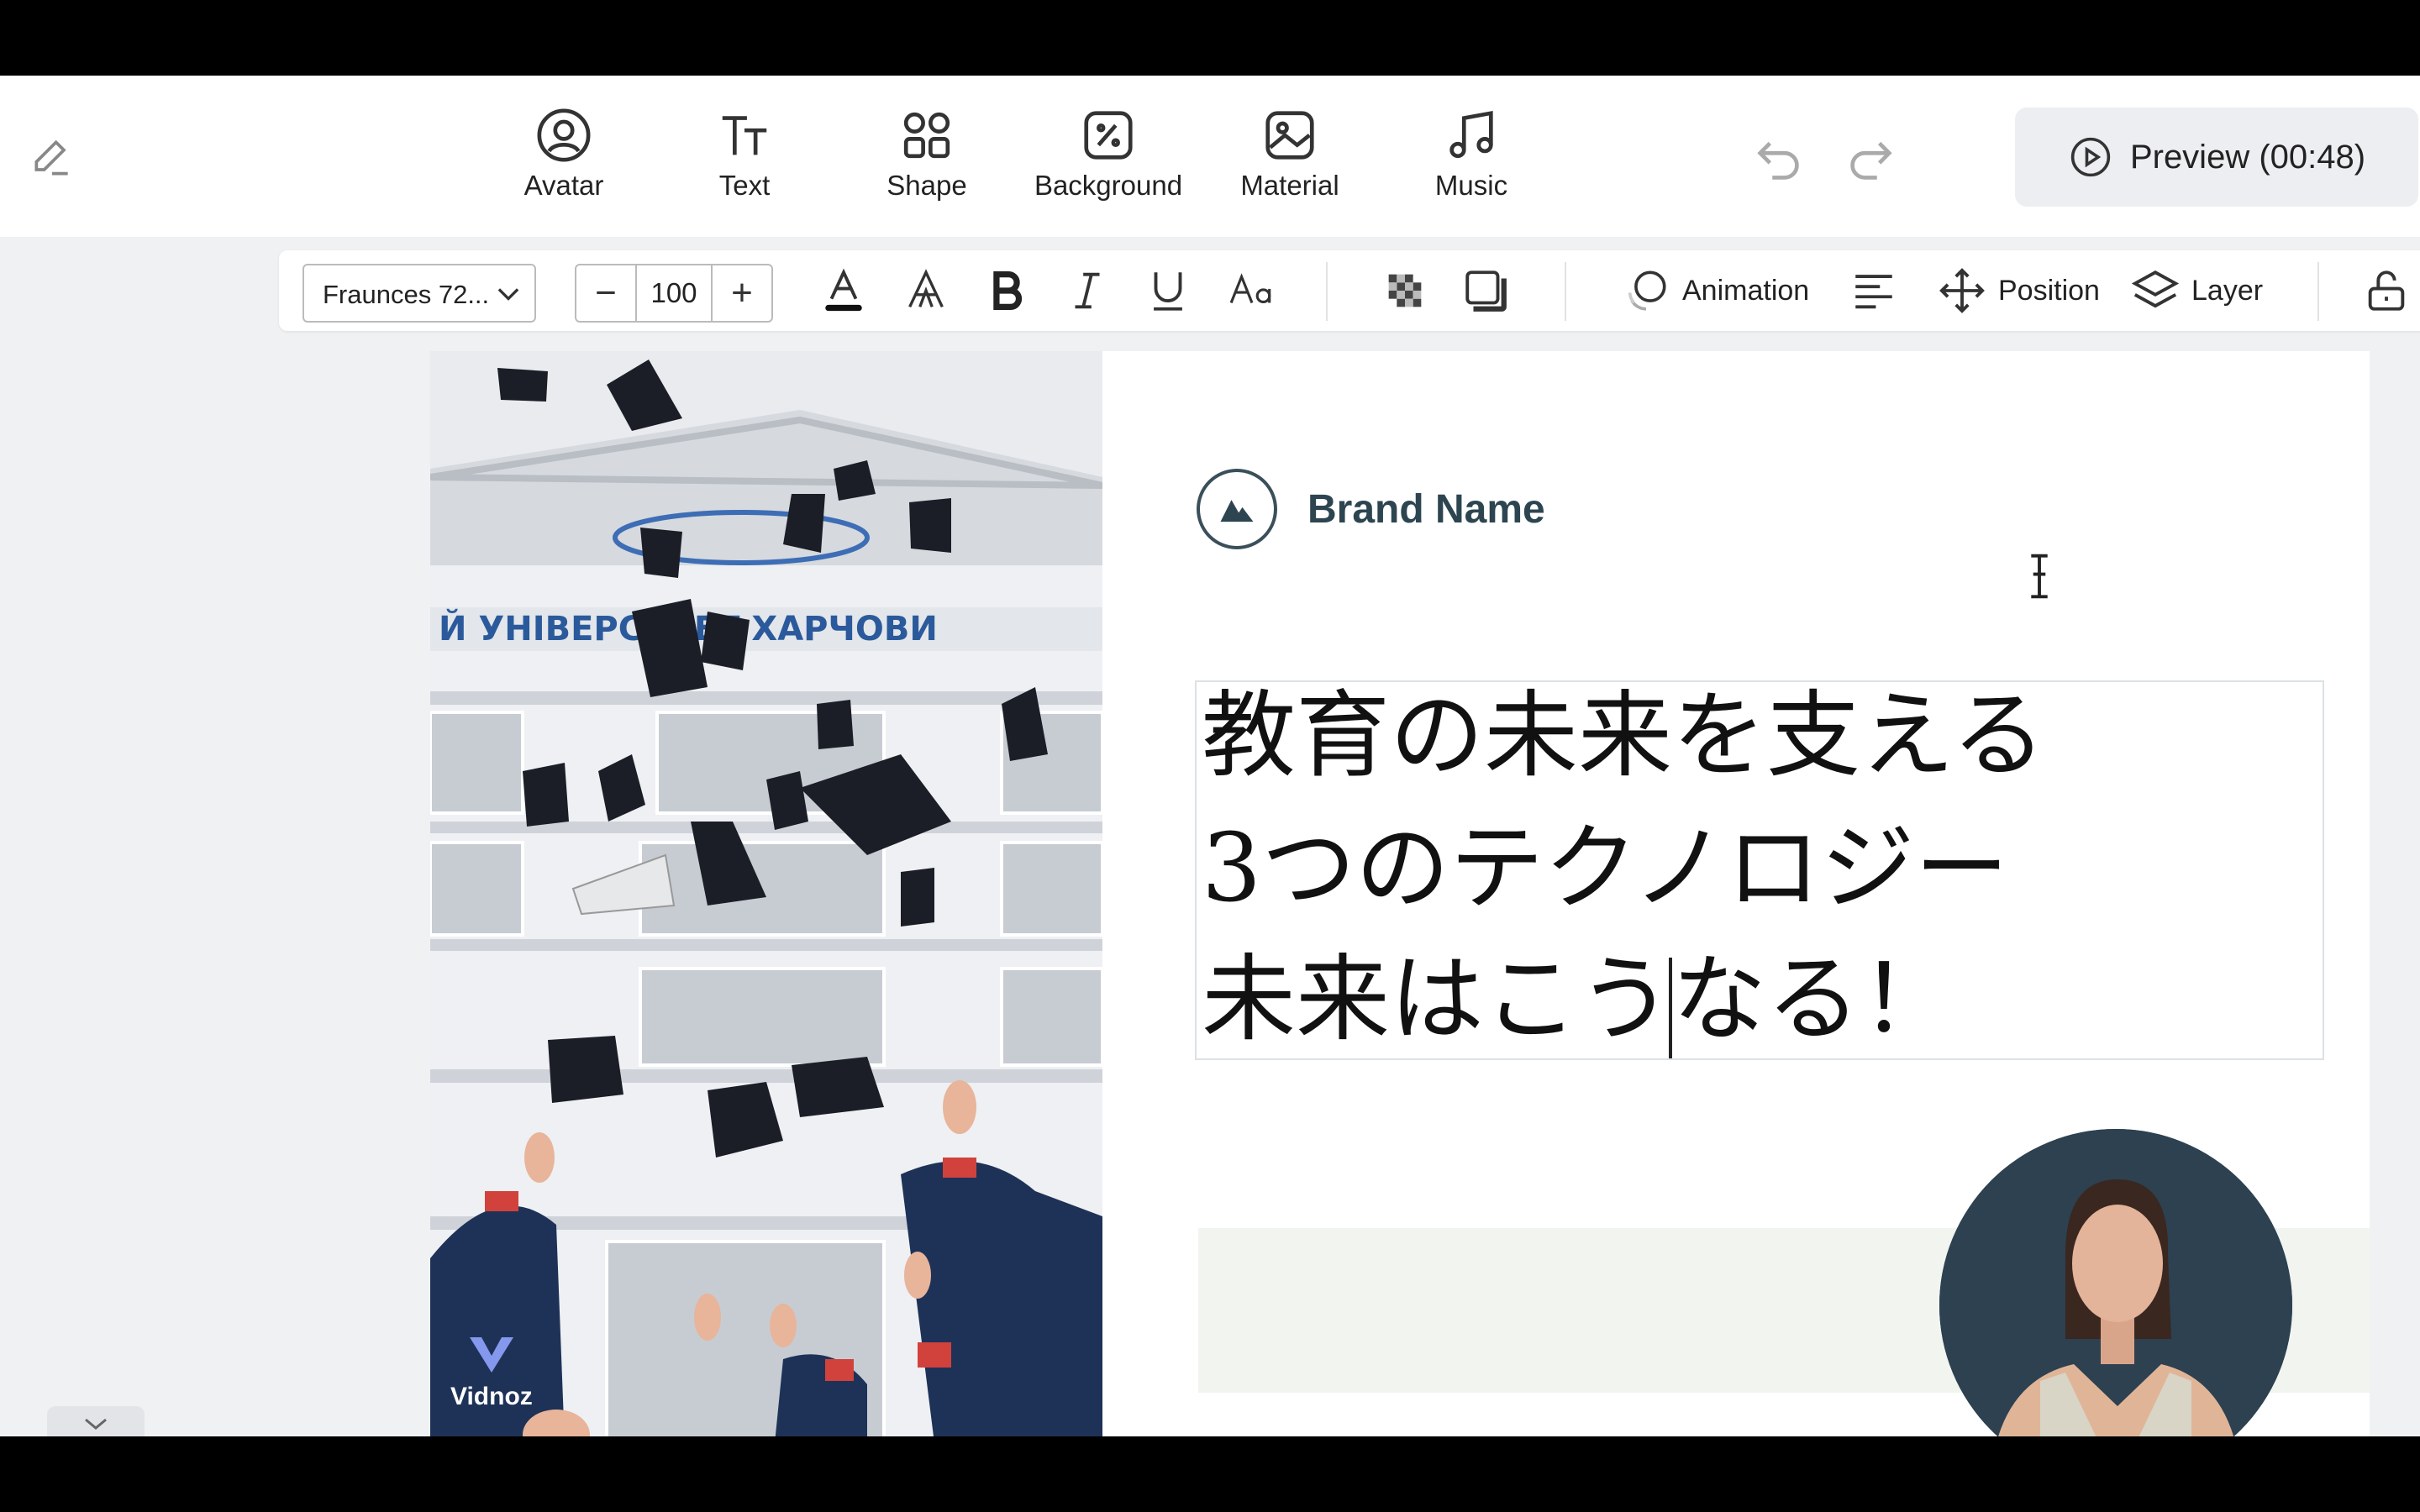  What do you see at coordinates (563, 185) in the screenshot?
I see `tool-avatar-label: Avatar` at bounding box center [563, 185].